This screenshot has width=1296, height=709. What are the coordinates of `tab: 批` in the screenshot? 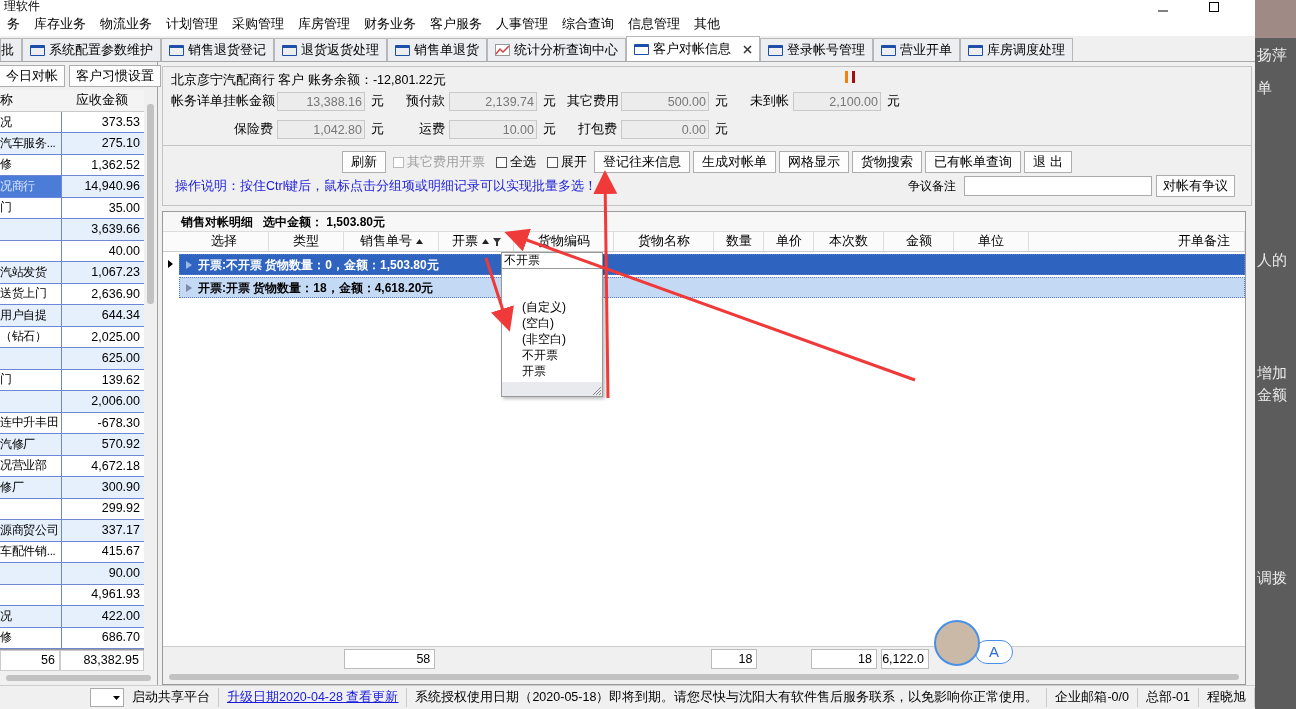 It's located at (11, 49).